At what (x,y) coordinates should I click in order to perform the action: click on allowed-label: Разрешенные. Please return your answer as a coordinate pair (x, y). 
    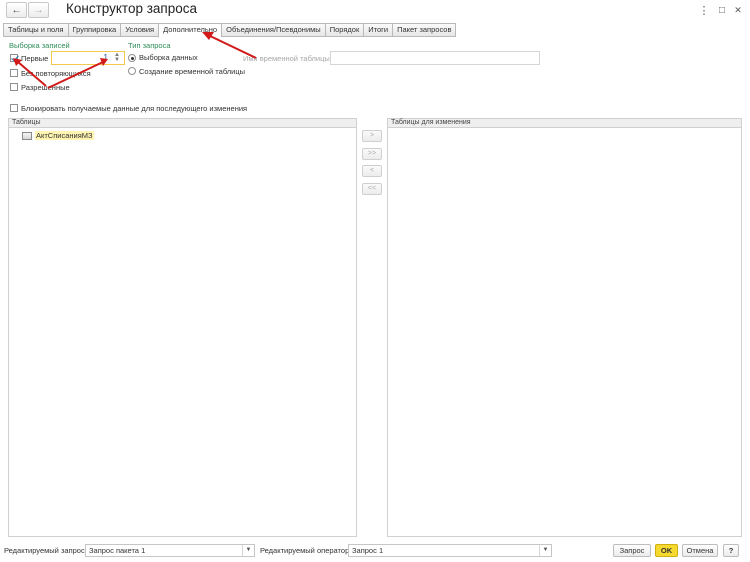
    Looking at the image, I should click on (45, 87).